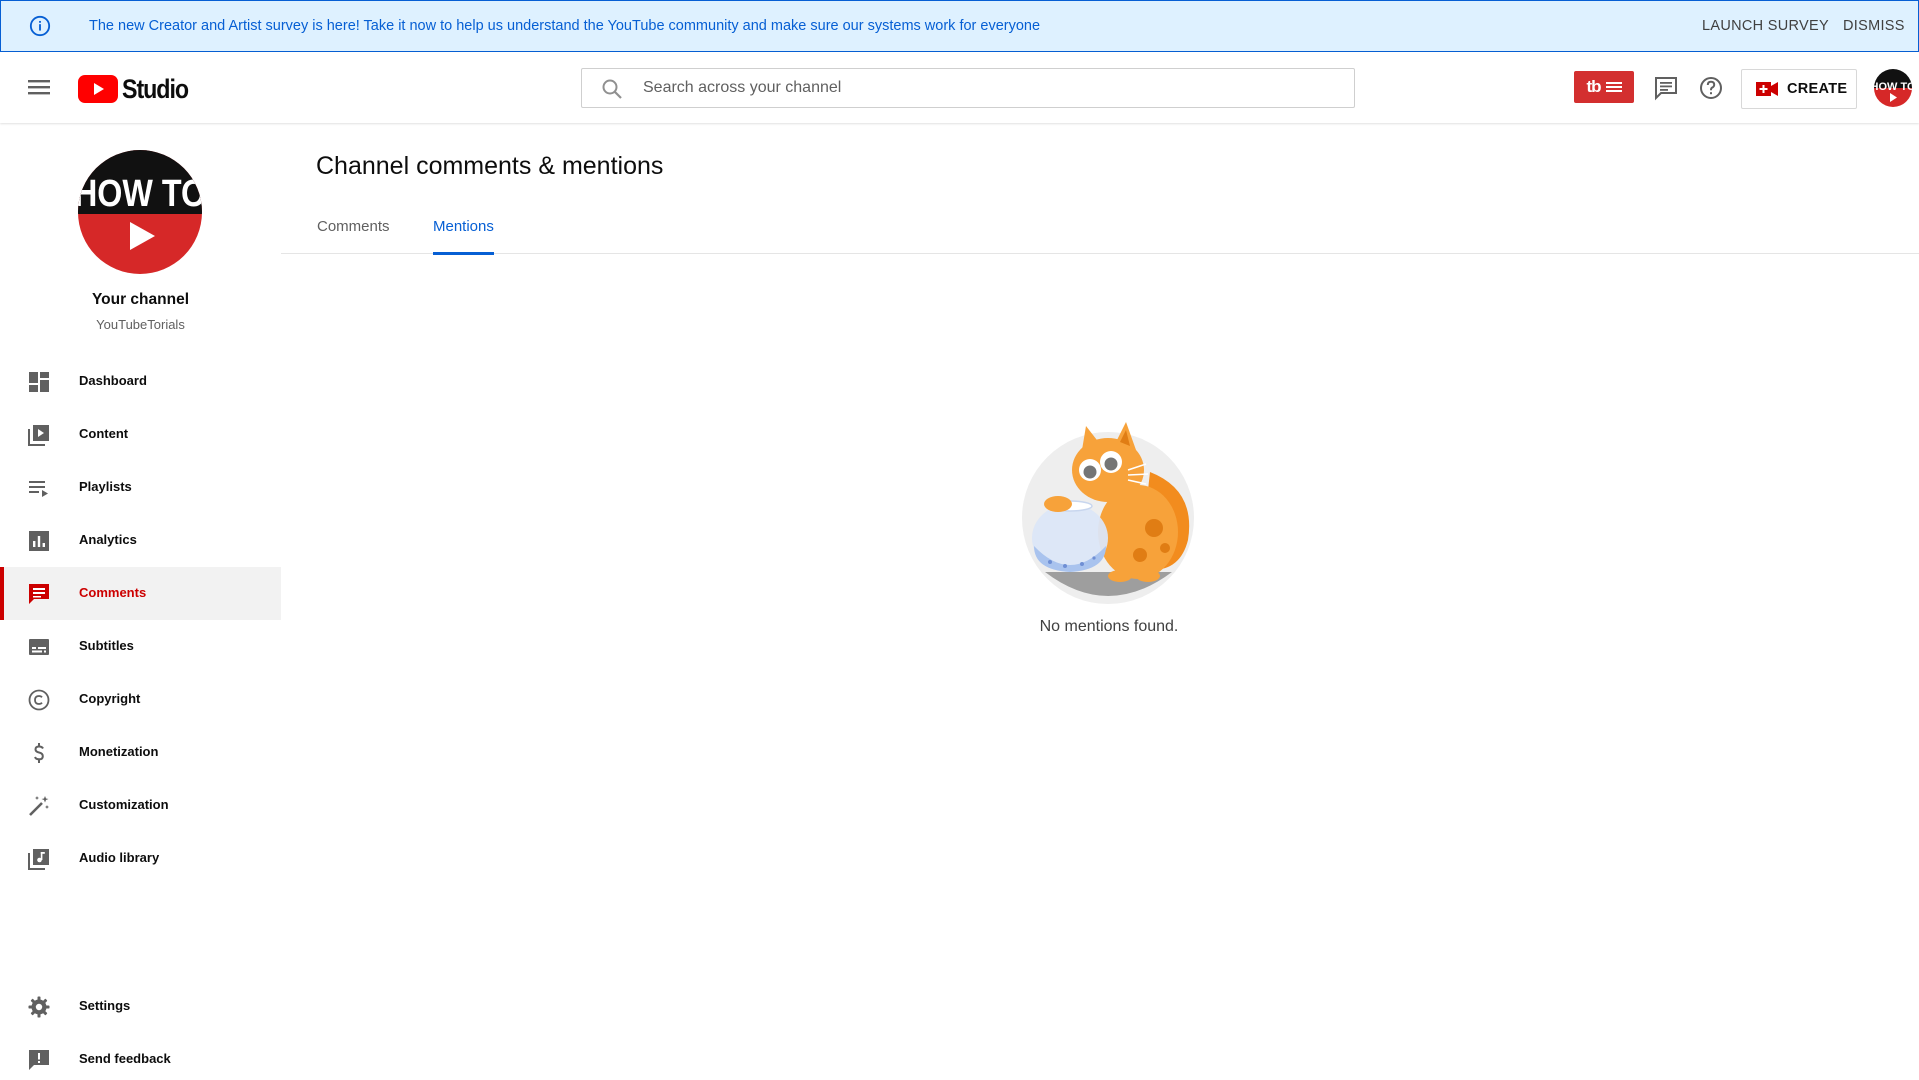  I want to click on analytics-icon, so click(39, 541).